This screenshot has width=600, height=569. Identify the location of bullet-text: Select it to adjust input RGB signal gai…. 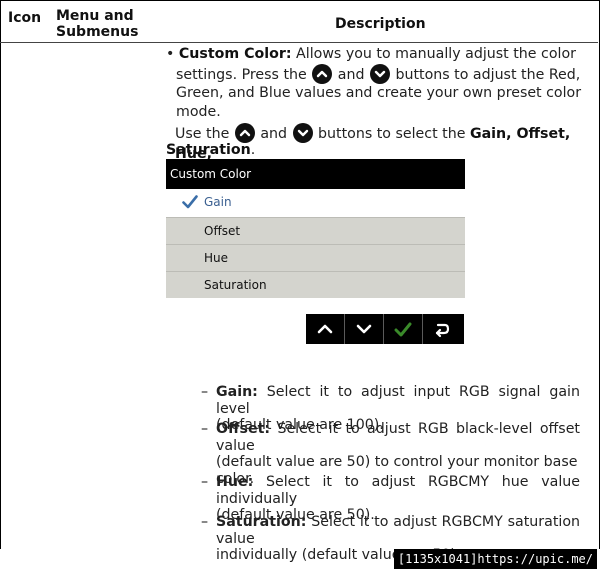
(398, 400).